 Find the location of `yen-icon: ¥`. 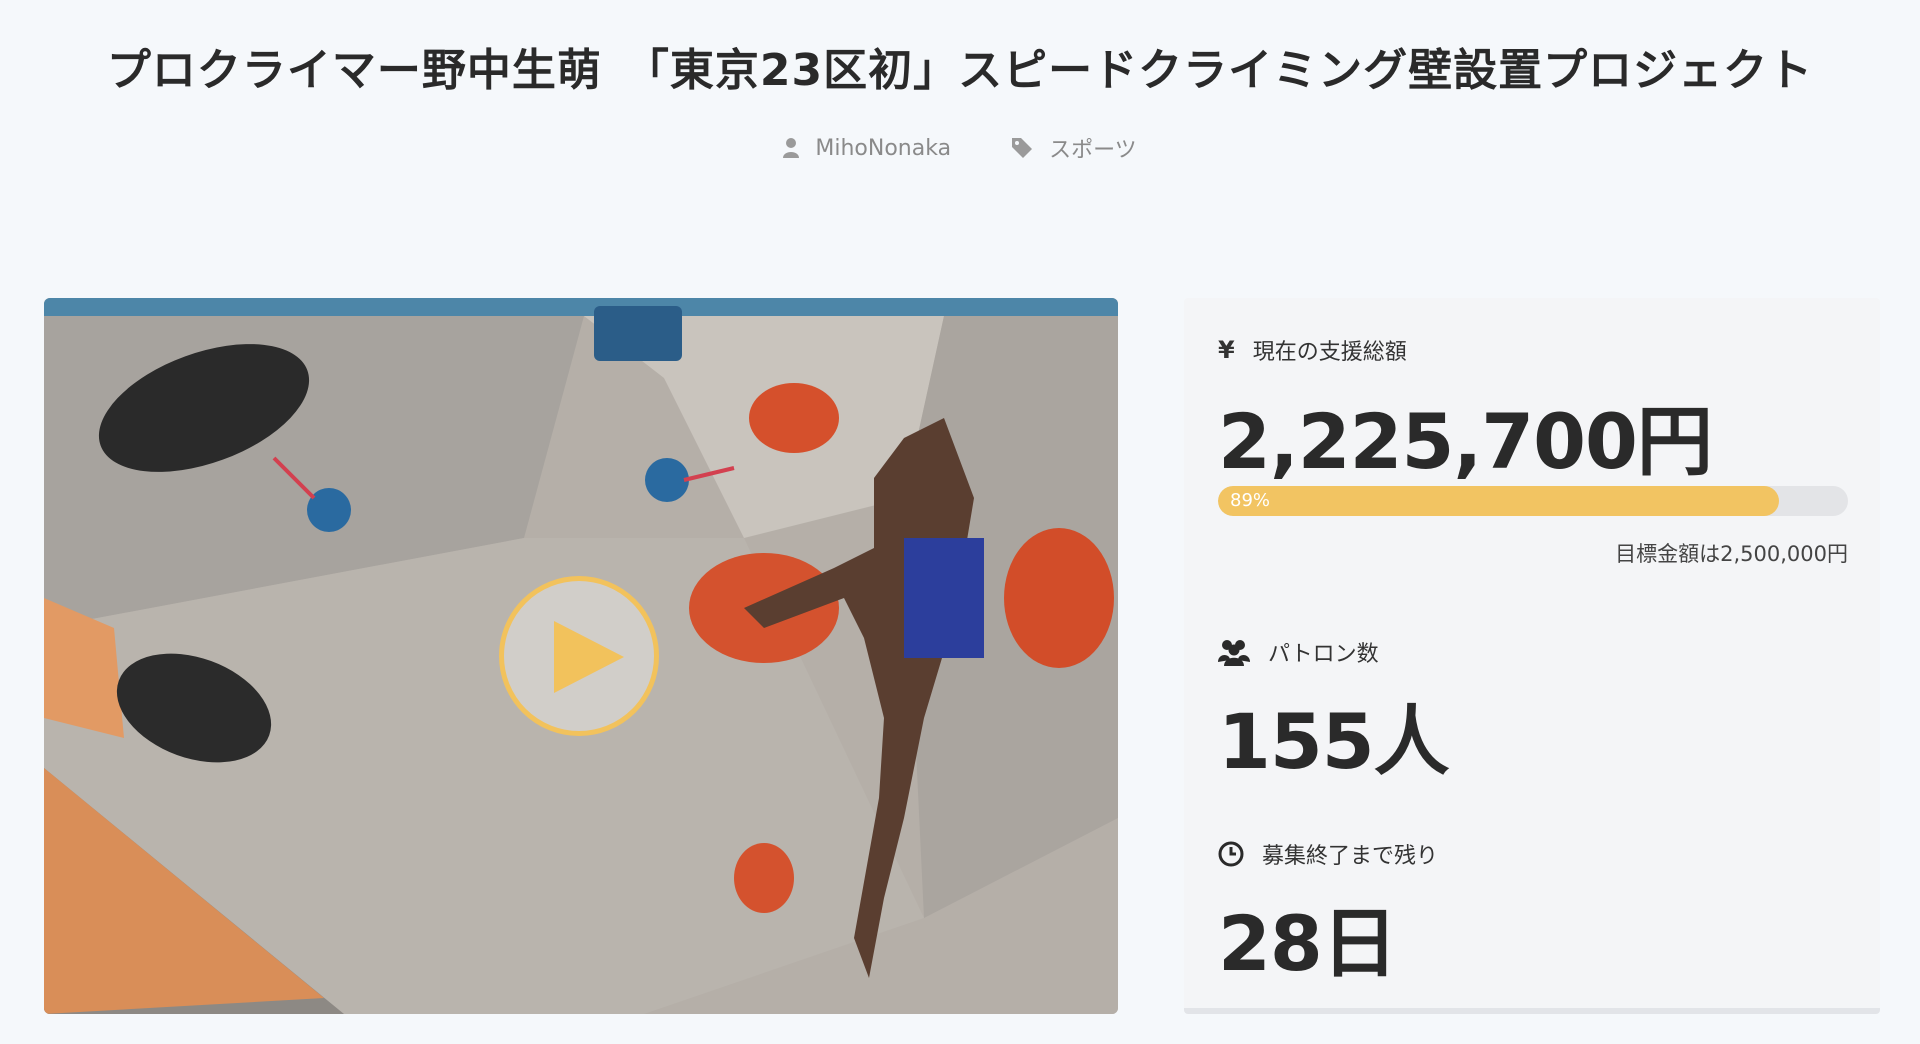

yen-icon: ¥ is located at coordinates (1226, 350).